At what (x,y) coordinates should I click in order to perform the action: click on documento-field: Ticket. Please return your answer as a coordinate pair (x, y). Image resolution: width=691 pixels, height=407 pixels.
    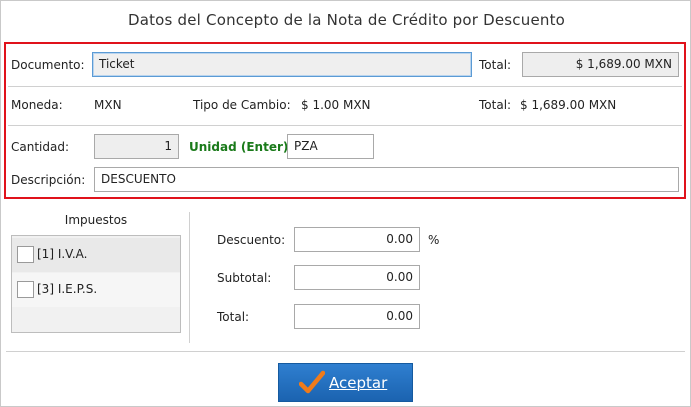
    Looking at the image, I should click on (282, 64).